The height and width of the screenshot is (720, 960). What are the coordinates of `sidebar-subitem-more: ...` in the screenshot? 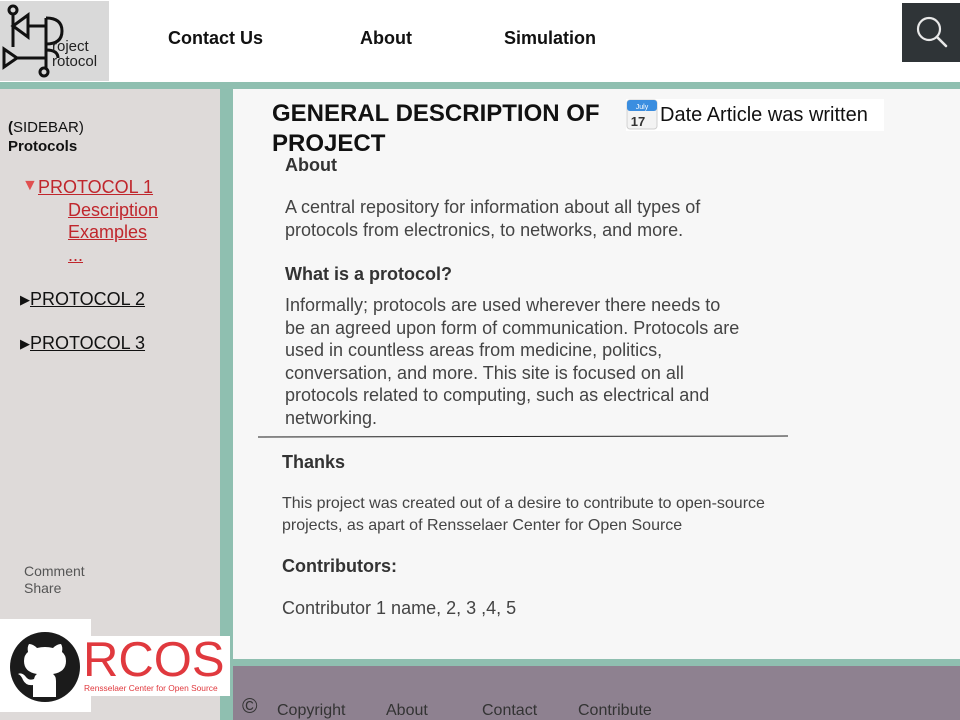 It's located at (75, 255).